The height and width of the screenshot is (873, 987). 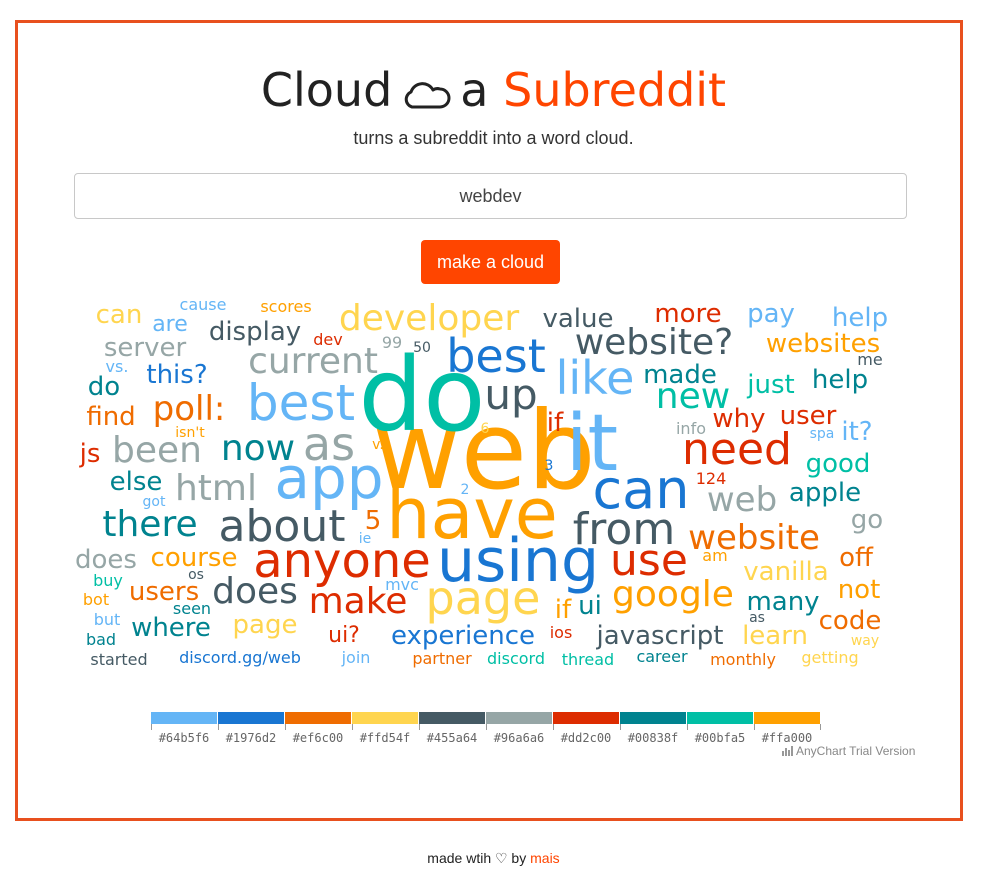 What do you see at coordinates (356, 657) in the screenshot?
I see `cloud-word: join` at bounding box center [356, 657].